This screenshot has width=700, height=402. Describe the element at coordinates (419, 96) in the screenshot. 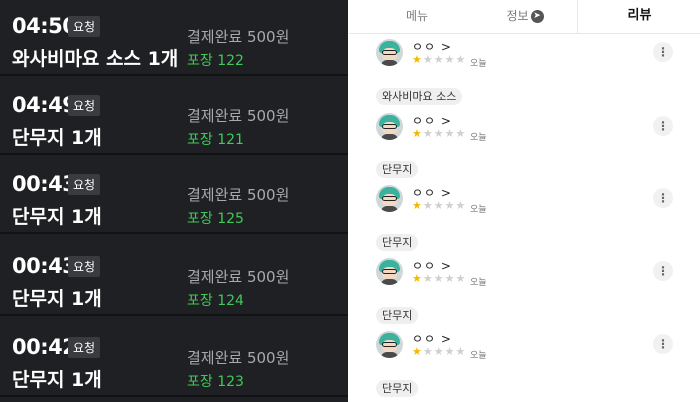

I see `menu-chip: 와사비마요 소스` at that location.